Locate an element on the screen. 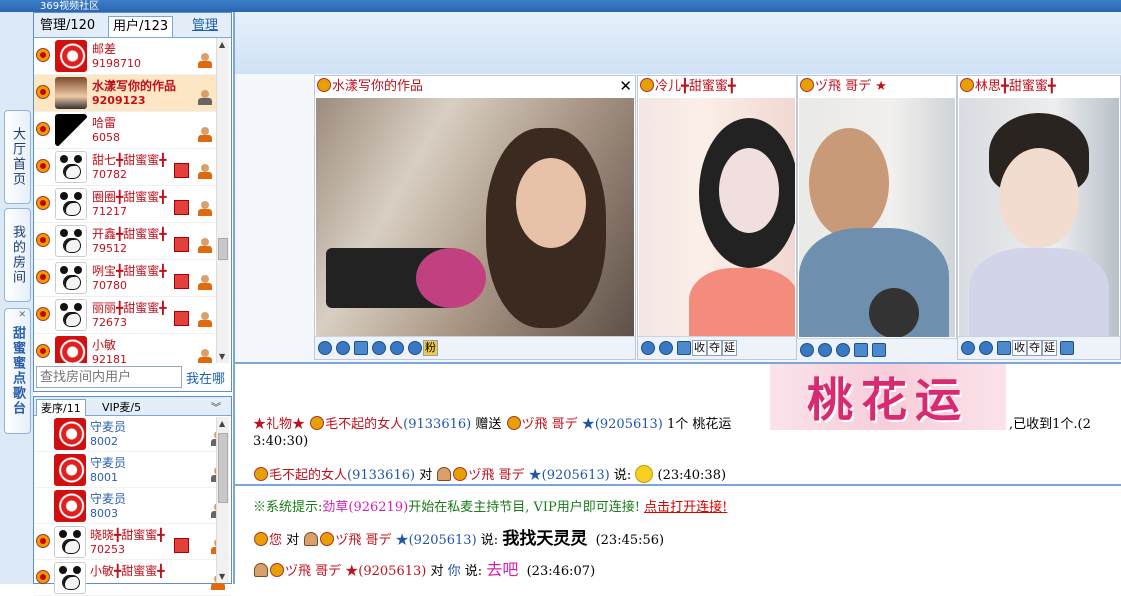 The image size is (1121, 596). chat-line-tail: ,已收到1个.(2 is located at coordinates (1050, 424).